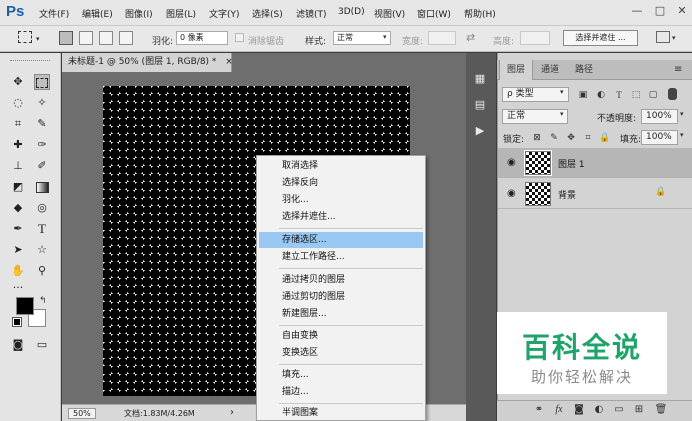  I want to click on gradient-tool-icon, so click(42, 187).